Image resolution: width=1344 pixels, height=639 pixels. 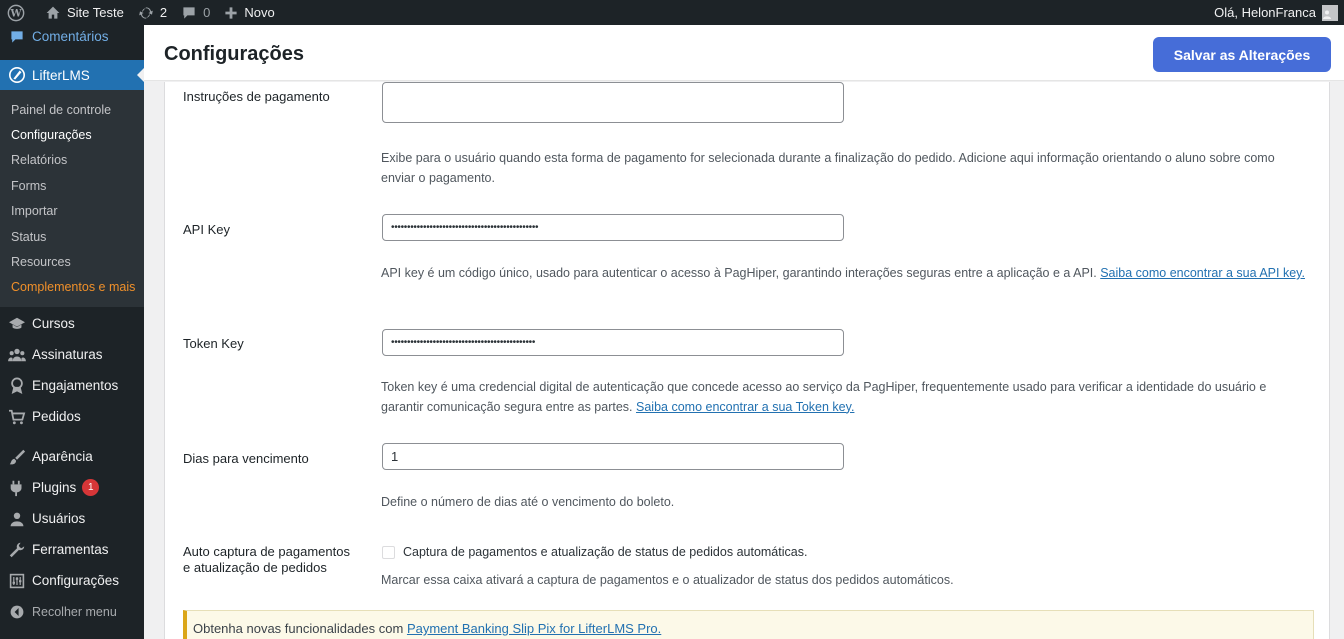 What do you see at coordinates (17, 612) in the screenshot?
I see `collapse-arrow-icon` at bounding box center [17, 612].